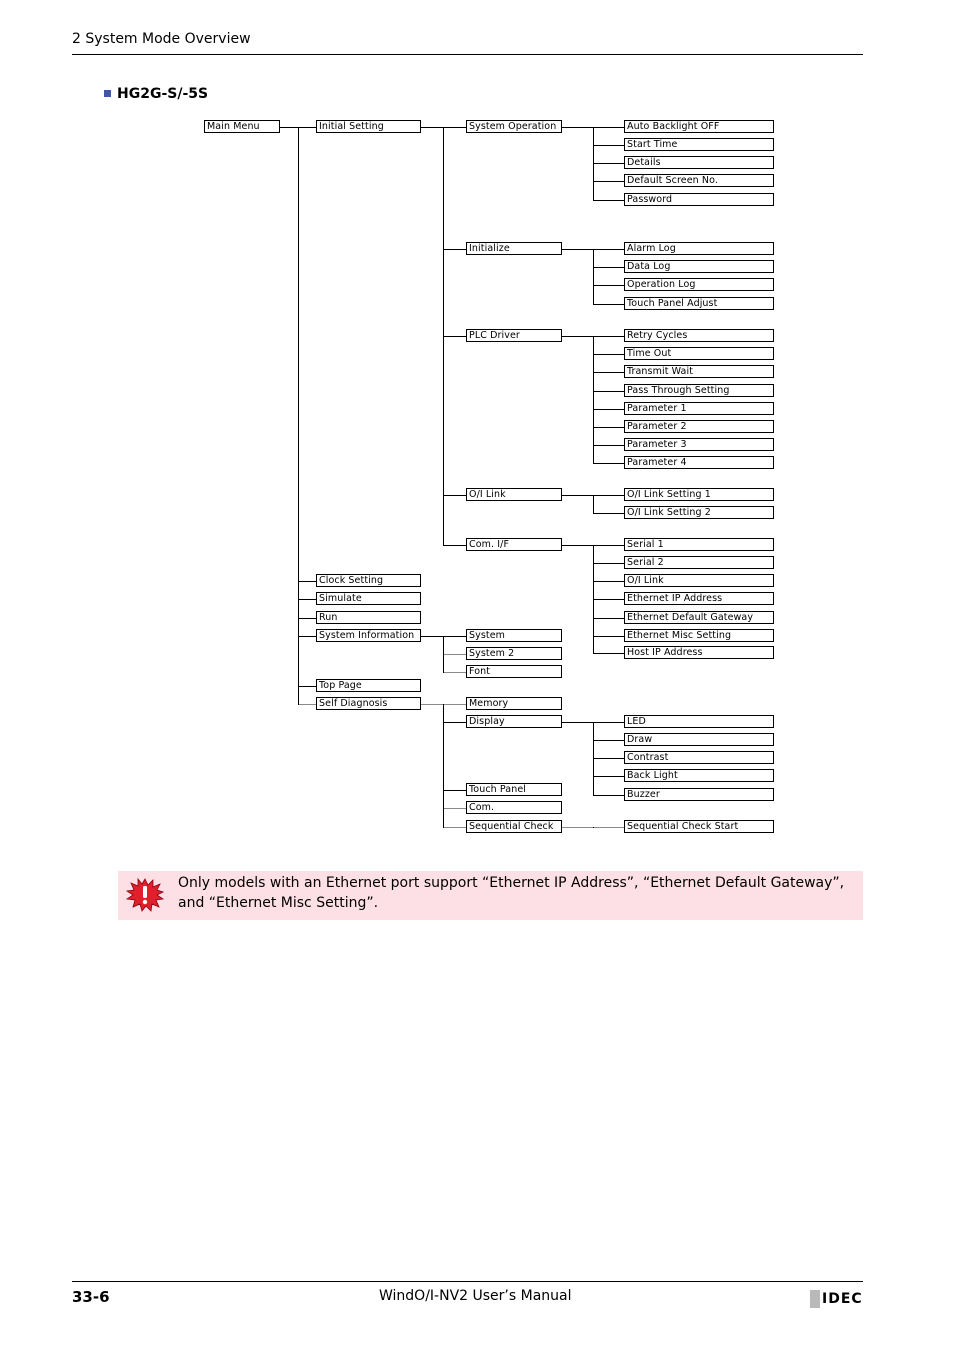 Image resolution: width=954 pixels, height=1350 pixels. Describe the element at coordinates (699, 335) in the screenshot. I see `menu-node-retry-cycles: Retry Cycles` at that location.